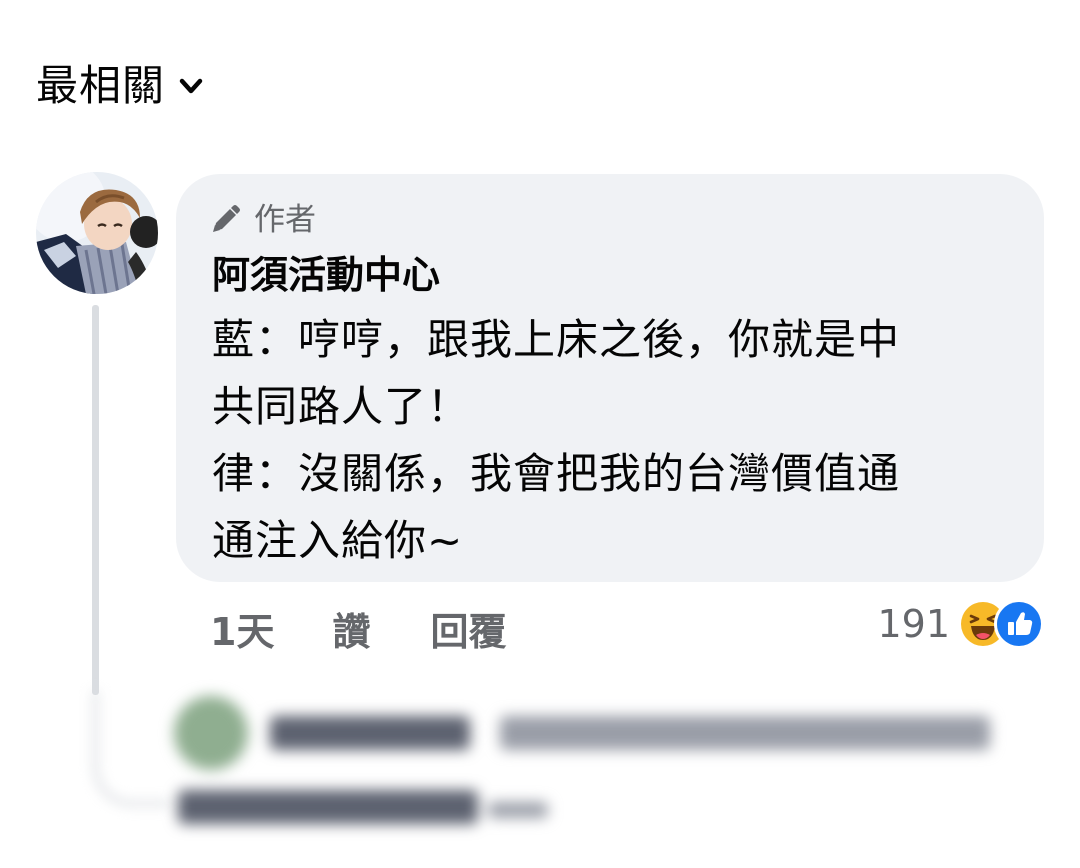 The width and height of the screenshot is (1080, 868). I want to click on reply-avatar, so click(211, 733).